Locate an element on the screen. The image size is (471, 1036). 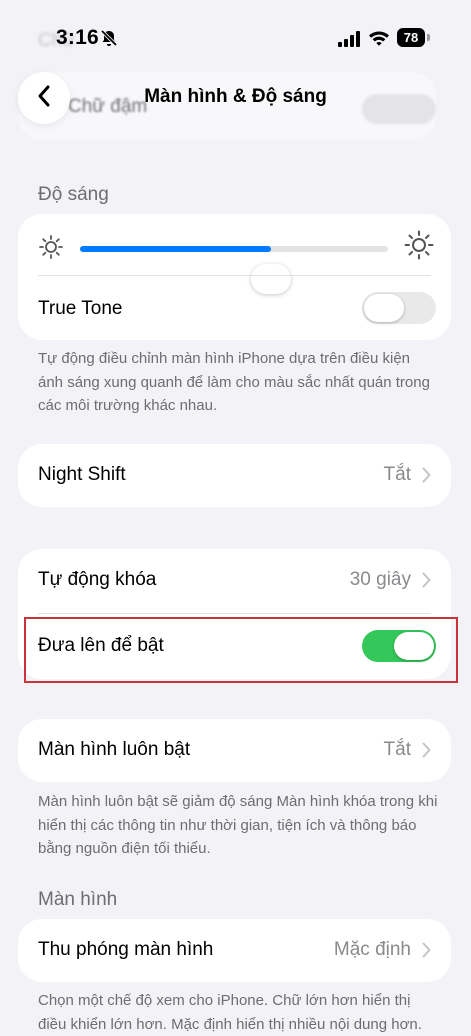
toggle-knob is located at coordinates (384, 308).